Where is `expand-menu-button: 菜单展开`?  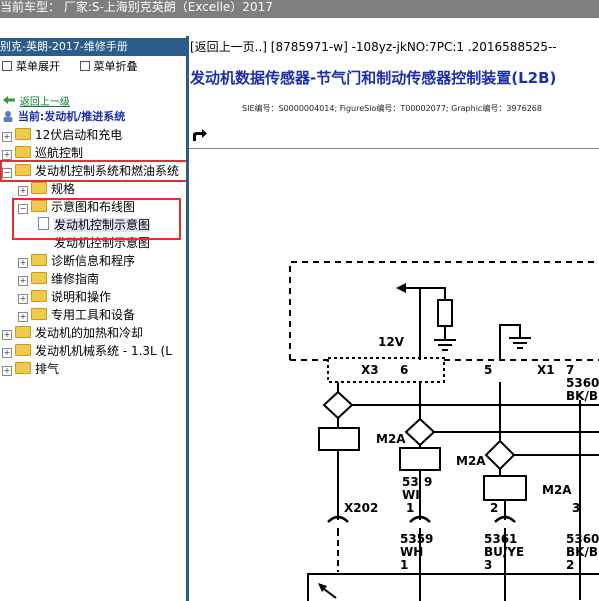 expand-menu-button: 菜单展开 is located at coordinates (30, 67).